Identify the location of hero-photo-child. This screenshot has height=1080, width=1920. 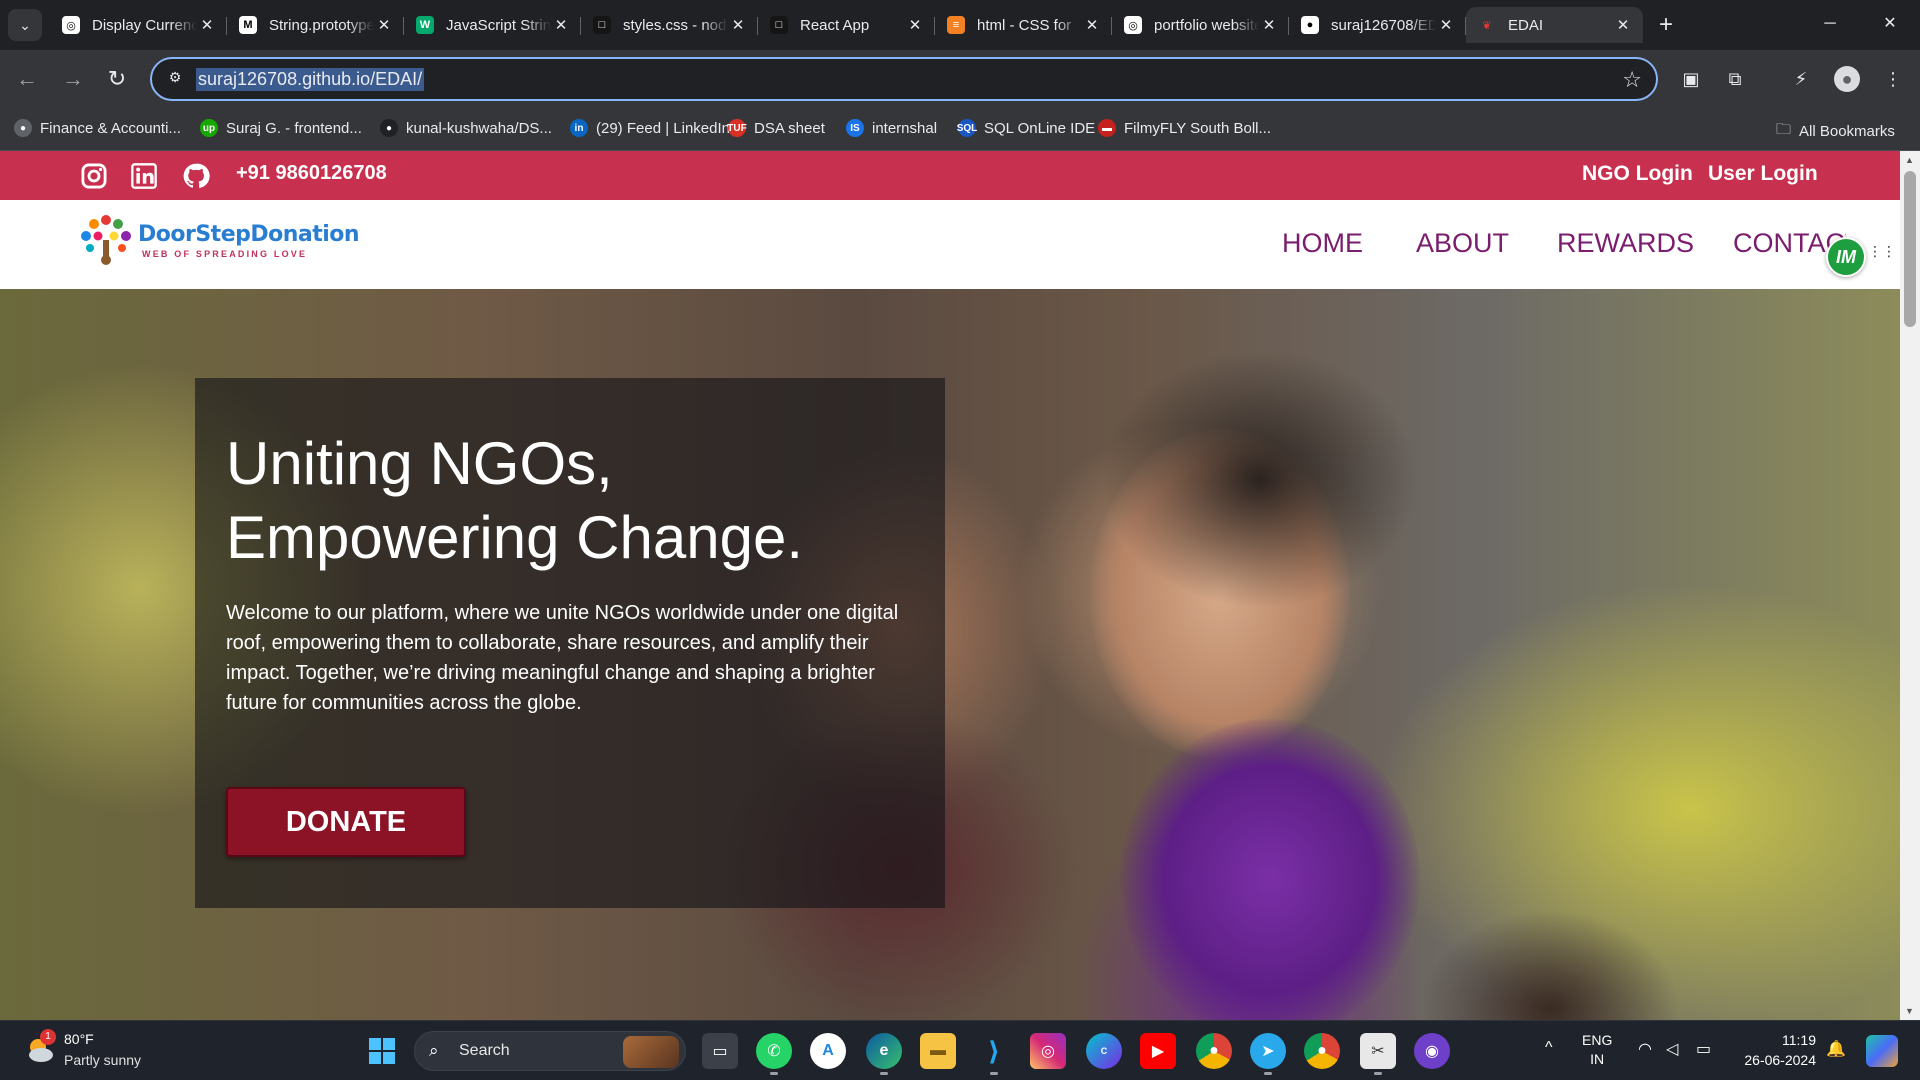
(1550, 964).